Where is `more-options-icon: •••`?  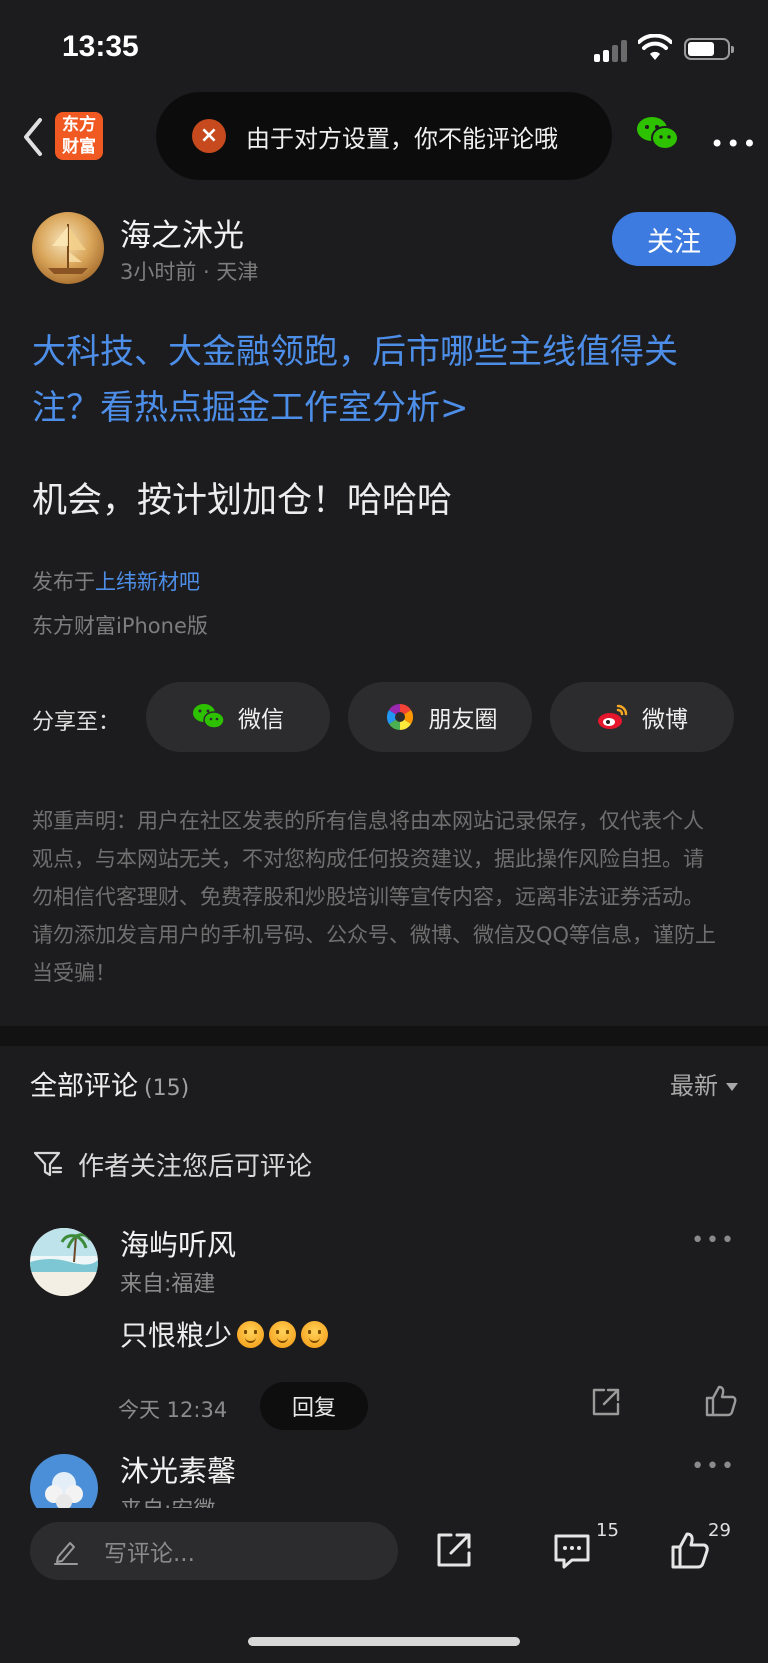 more-options-icon: ••• is located at coordinates (734, 144).